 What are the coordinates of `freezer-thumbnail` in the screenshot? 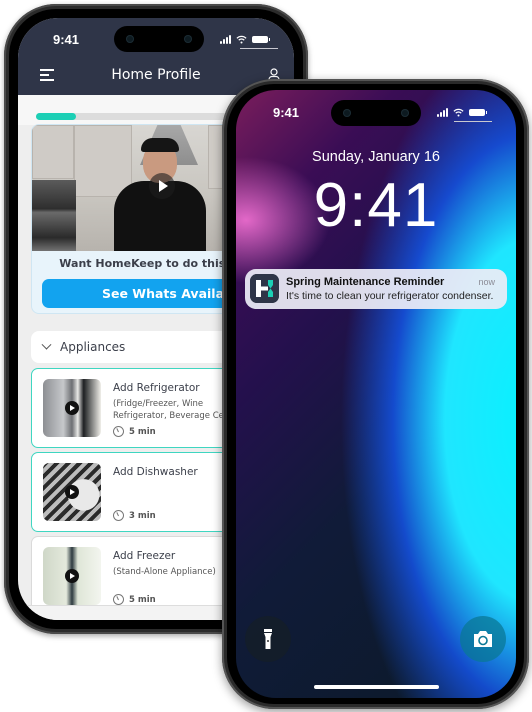 It's located at (72, 576).